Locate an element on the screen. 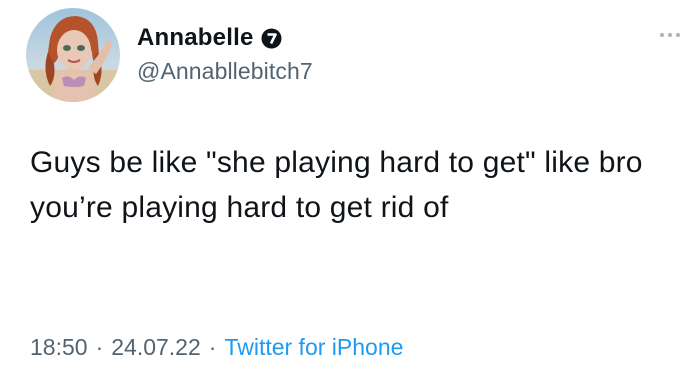  name-row: Annabelle is located at coordinates (225, 38).